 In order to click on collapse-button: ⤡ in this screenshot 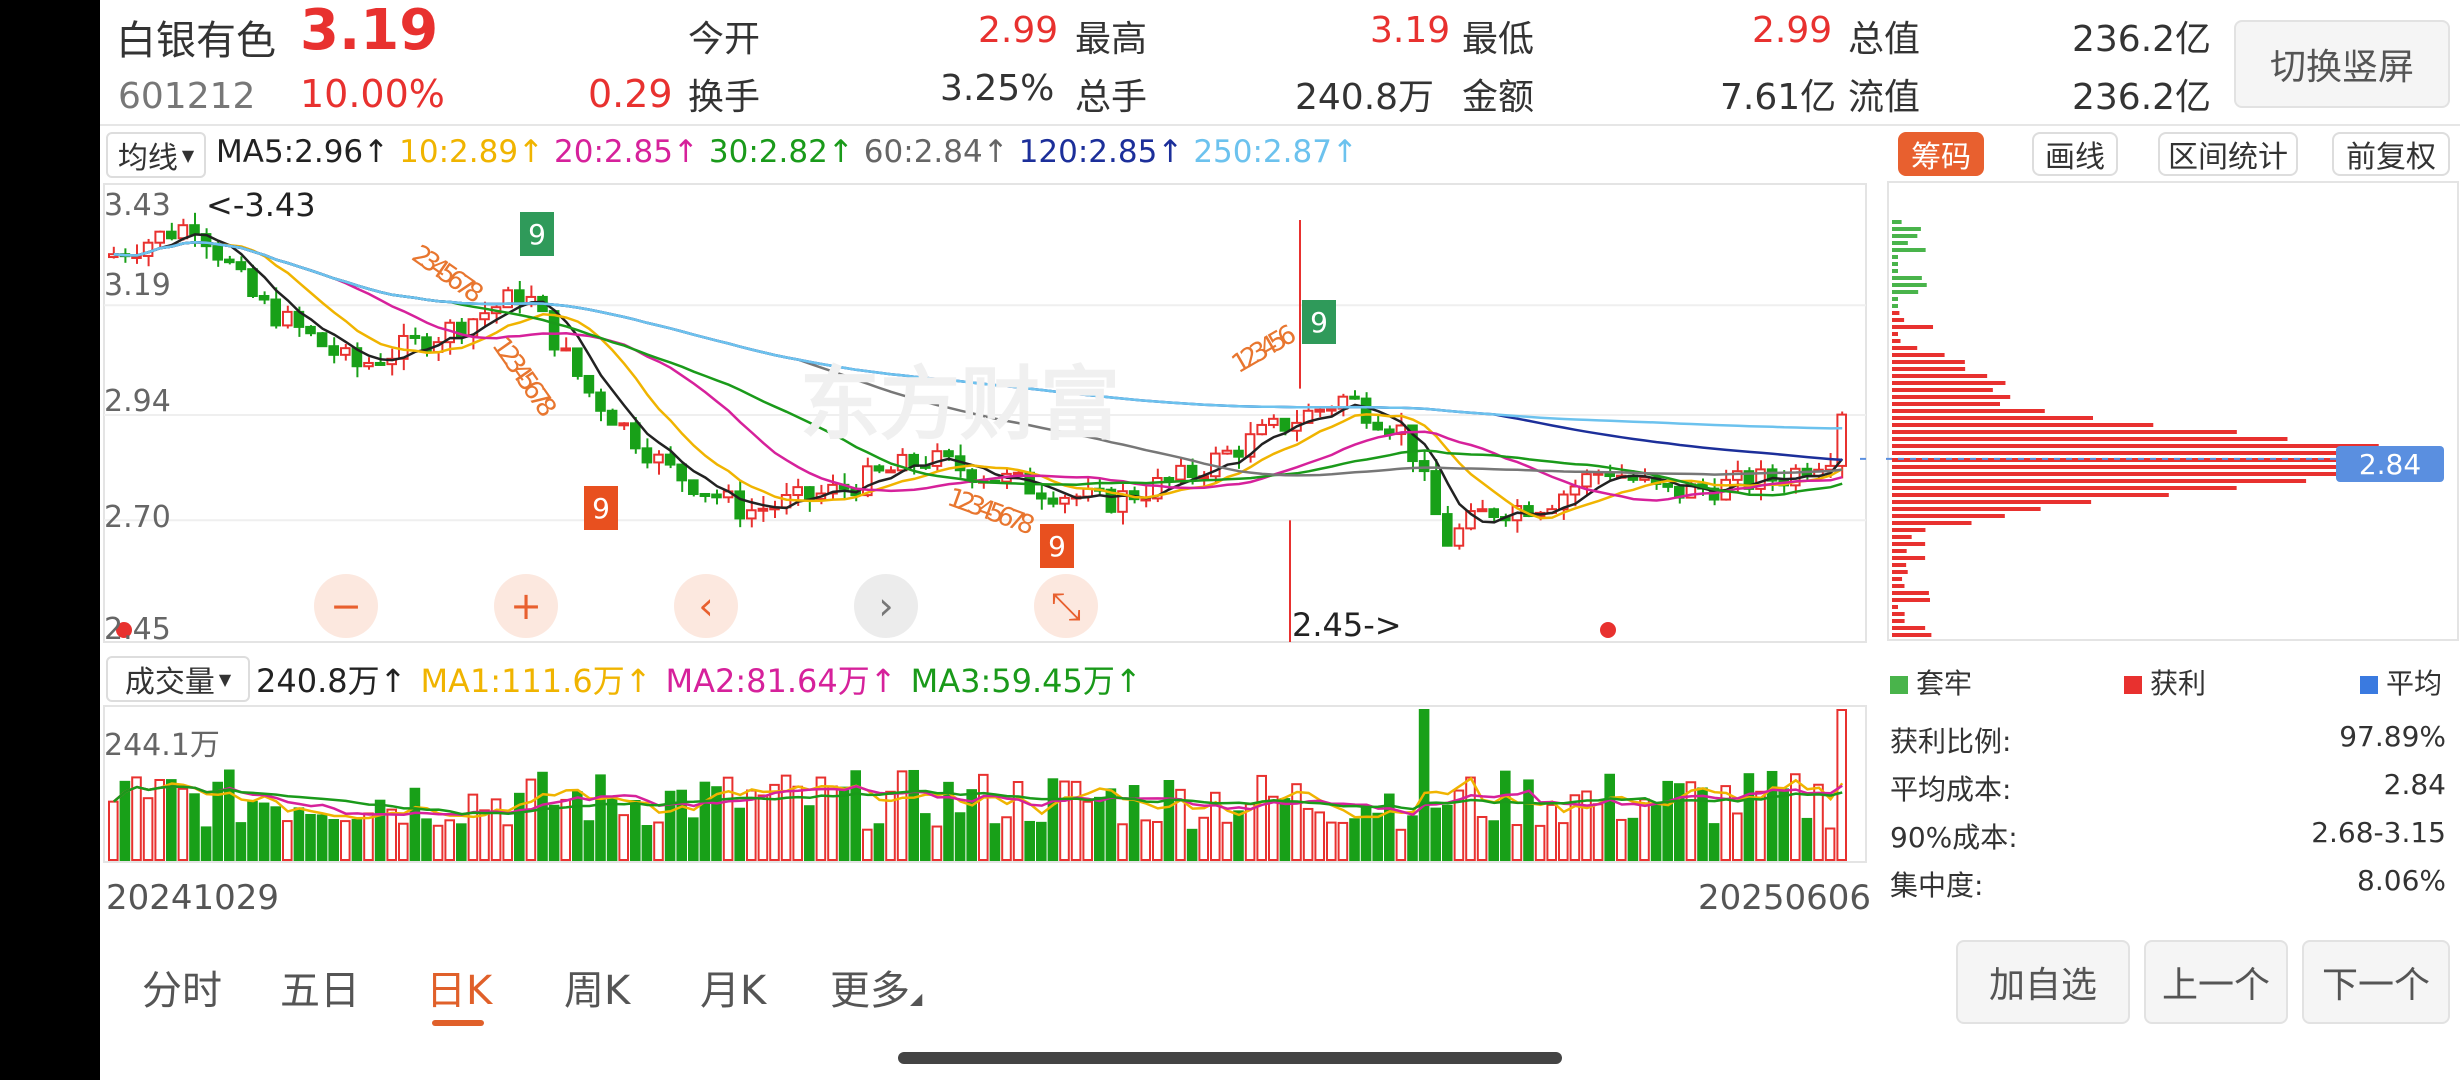, I will do `click(1066, 606)`.